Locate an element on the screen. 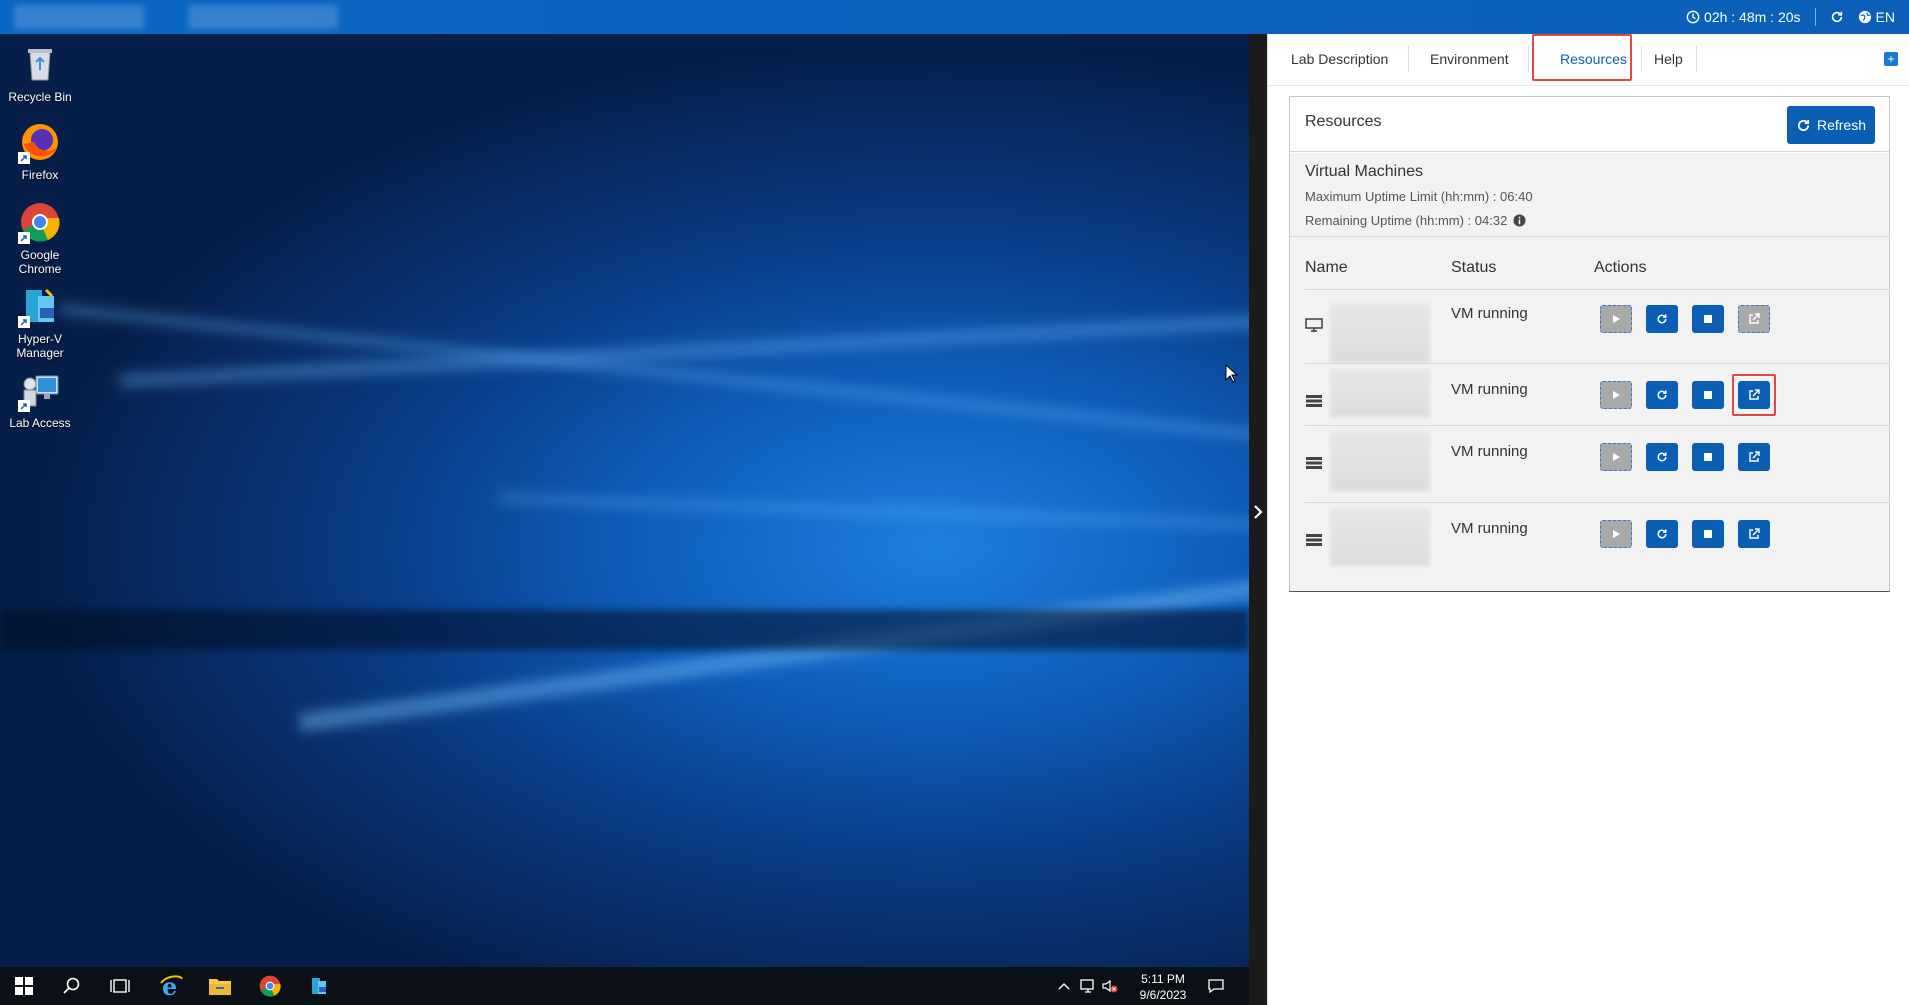 The height and width of the screenshot is (1005, 1909). blurred-subtitle is located at coordinates (263, 17).